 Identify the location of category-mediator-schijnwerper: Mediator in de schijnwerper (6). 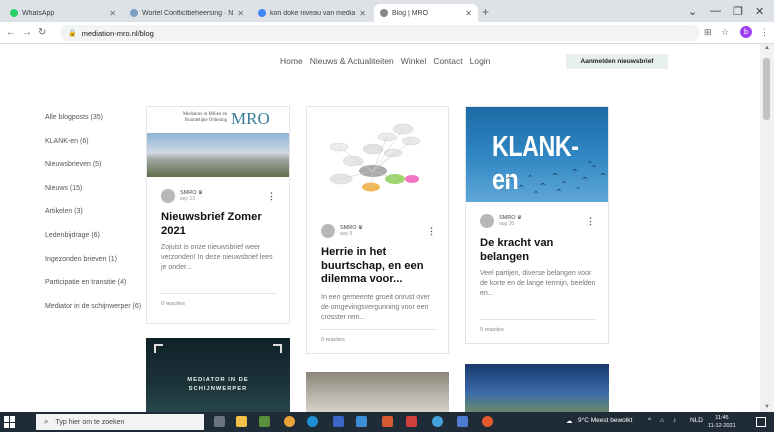
(93, 314).